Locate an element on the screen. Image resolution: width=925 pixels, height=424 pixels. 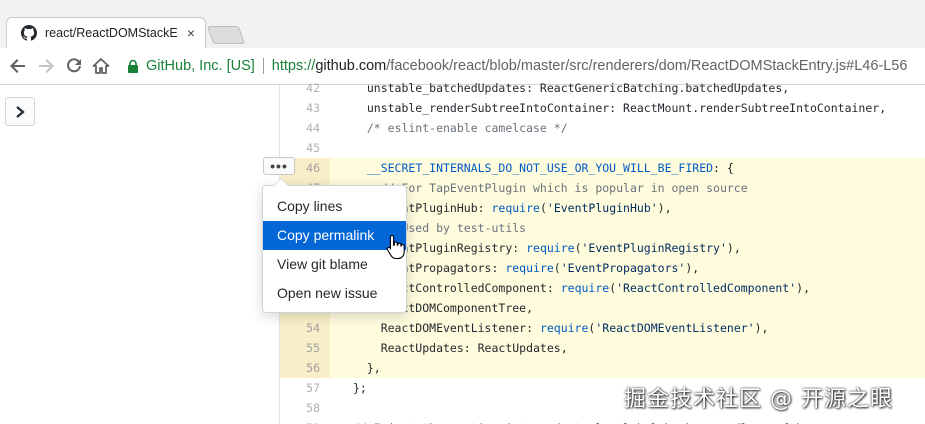
reload-button is located at coordinates (74, 66).